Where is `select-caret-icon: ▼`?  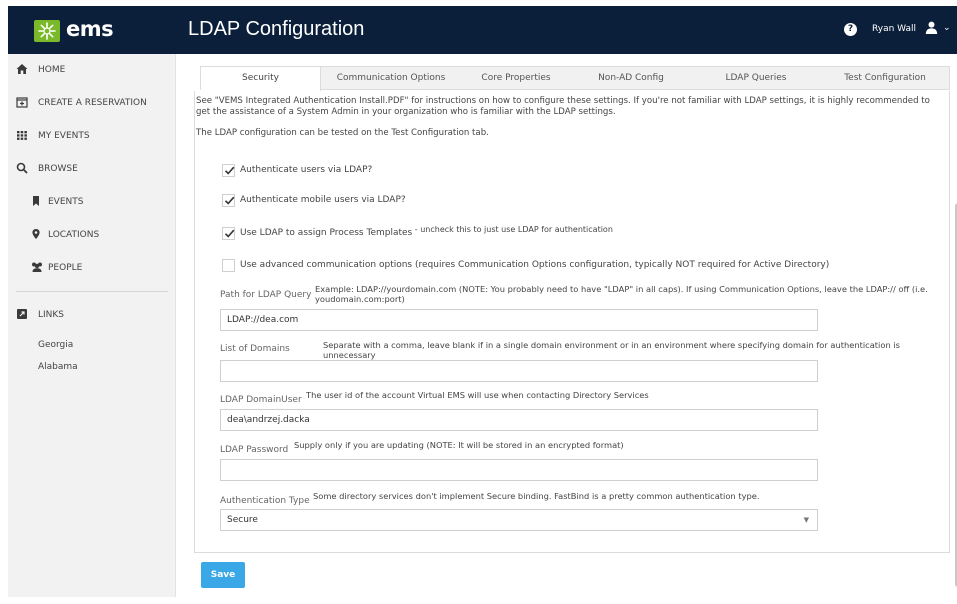 select-caret-icon: ▼ is located at coordinates (806, 520).